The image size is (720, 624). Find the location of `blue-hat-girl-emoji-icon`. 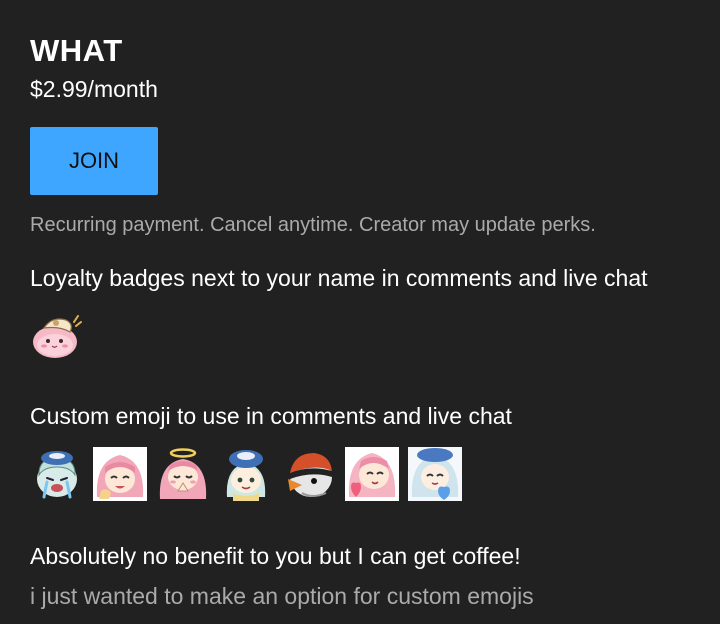

blue-hat-girl-emoji-icon is located at coordinates (246, 475).